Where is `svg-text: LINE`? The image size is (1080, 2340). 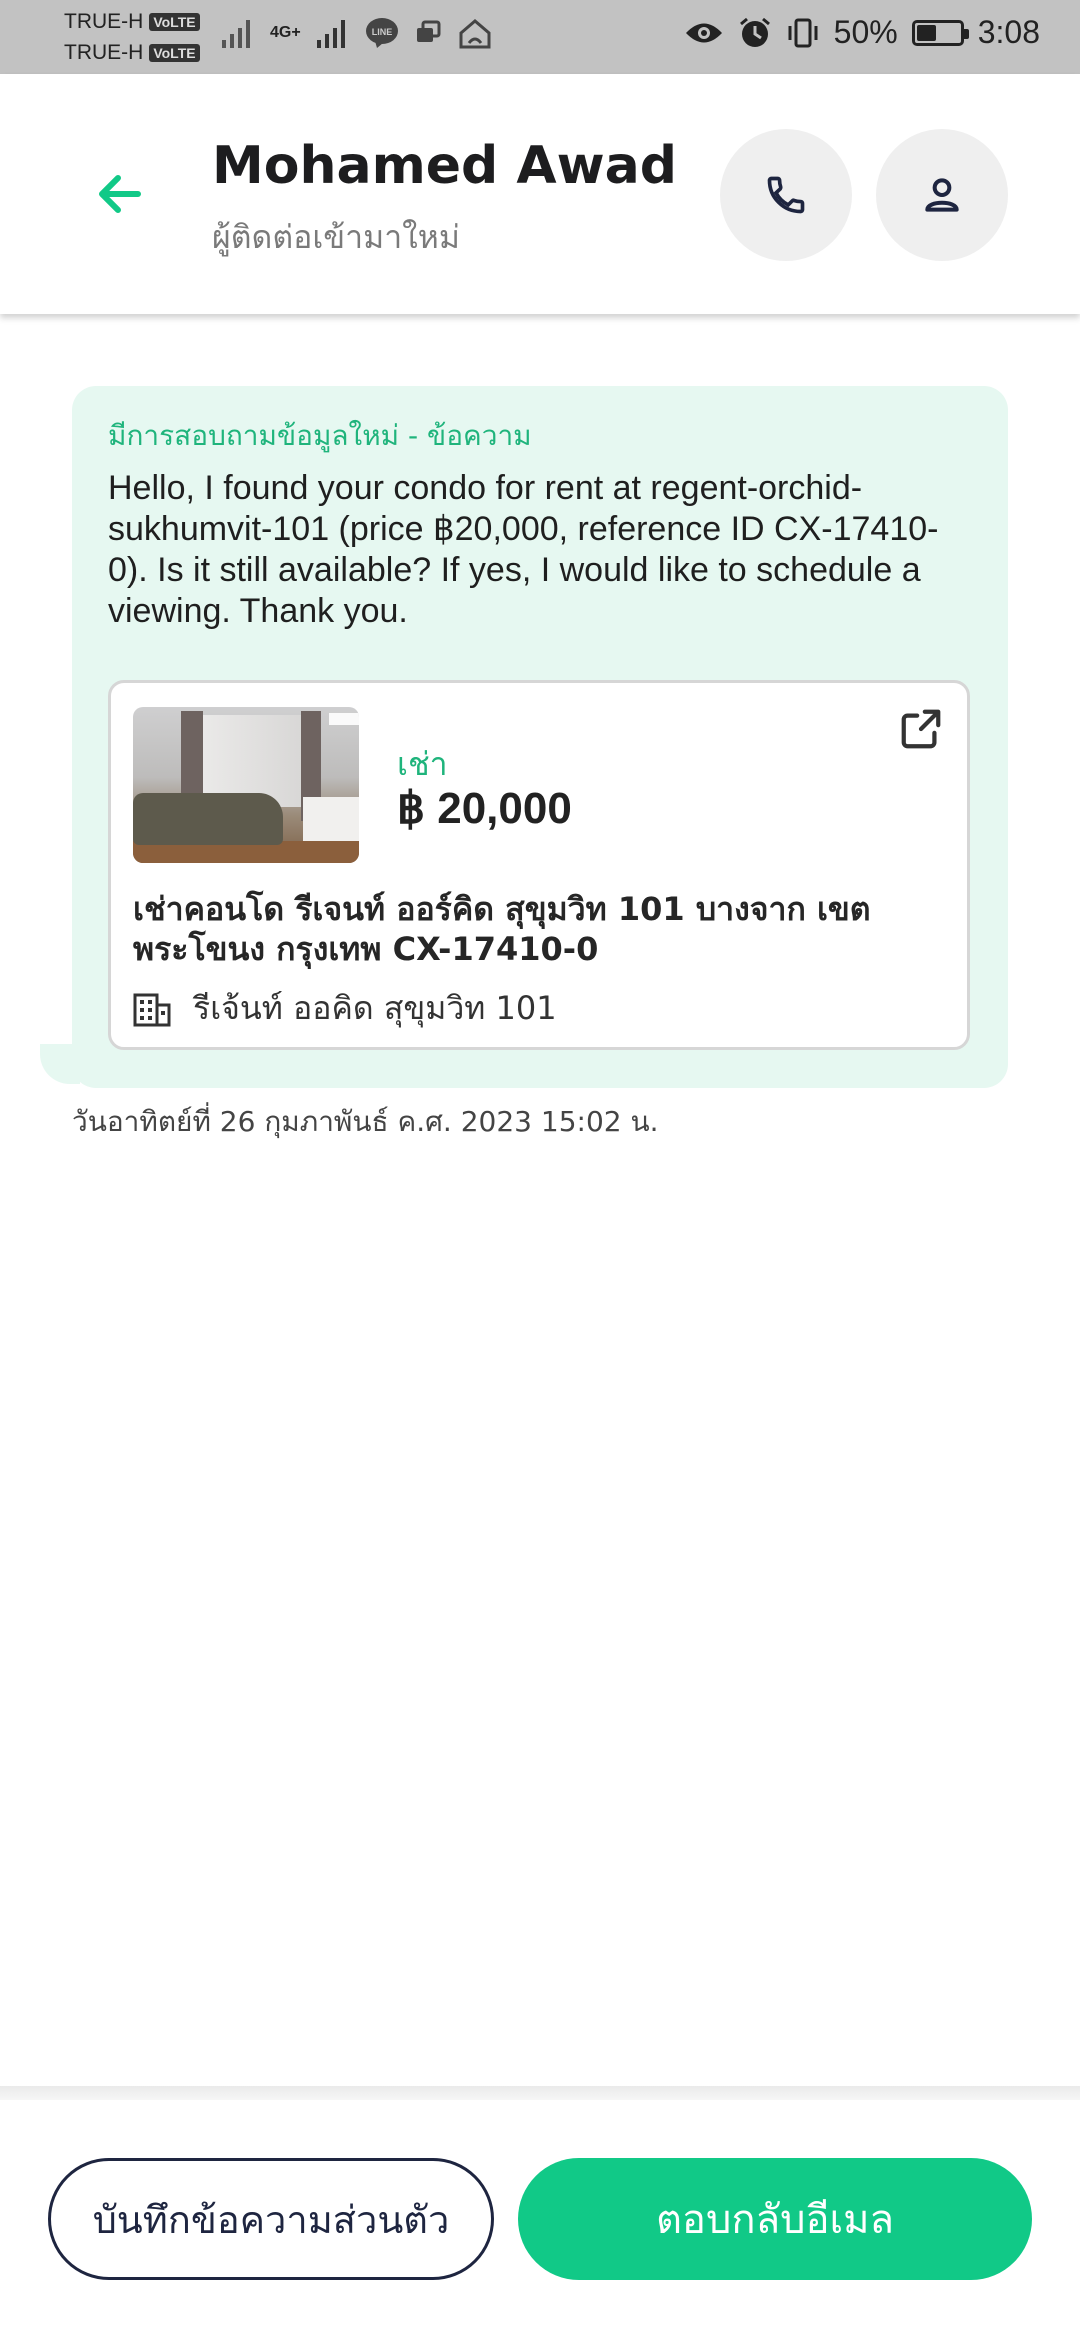 svg-text: LINE is located at coordinates (381, 32).